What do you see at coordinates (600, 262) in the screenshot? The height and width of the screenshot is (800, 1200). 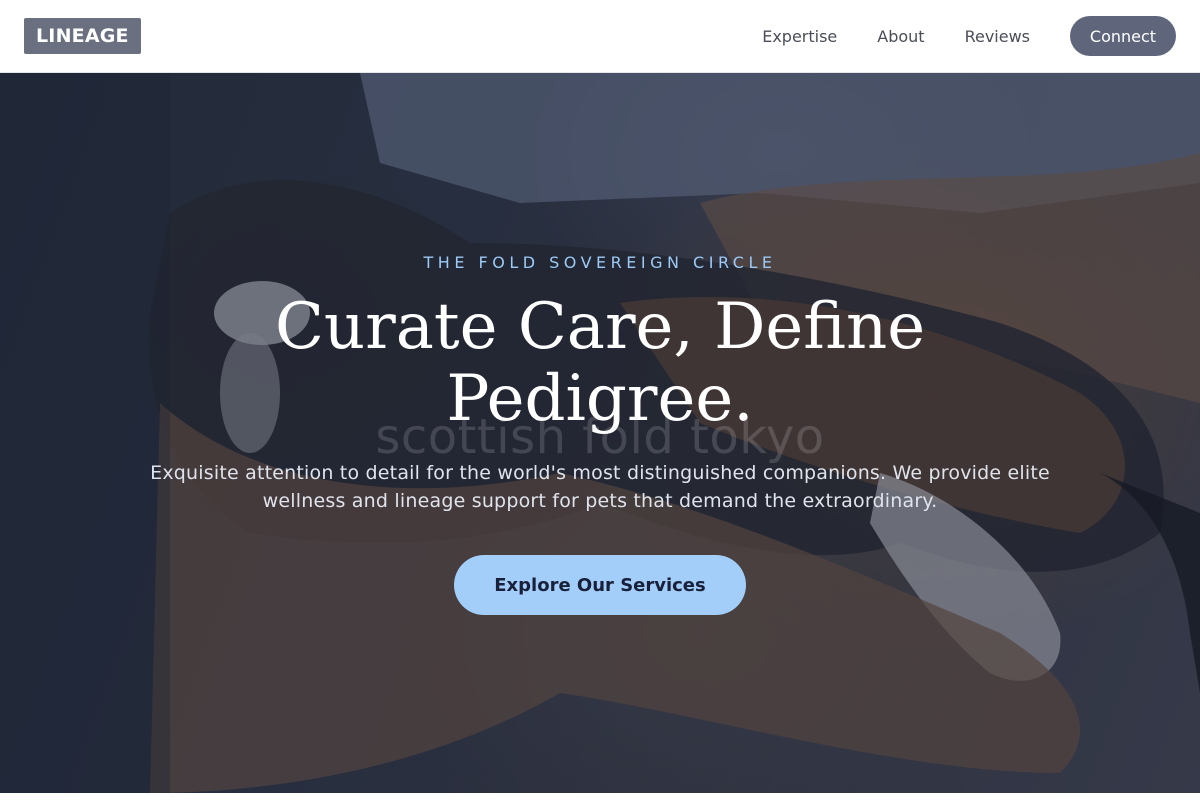 I see `hero-eyebrow: THE FOLD SOVEREIGN CIRCLE` at bounding box center [600, 262].